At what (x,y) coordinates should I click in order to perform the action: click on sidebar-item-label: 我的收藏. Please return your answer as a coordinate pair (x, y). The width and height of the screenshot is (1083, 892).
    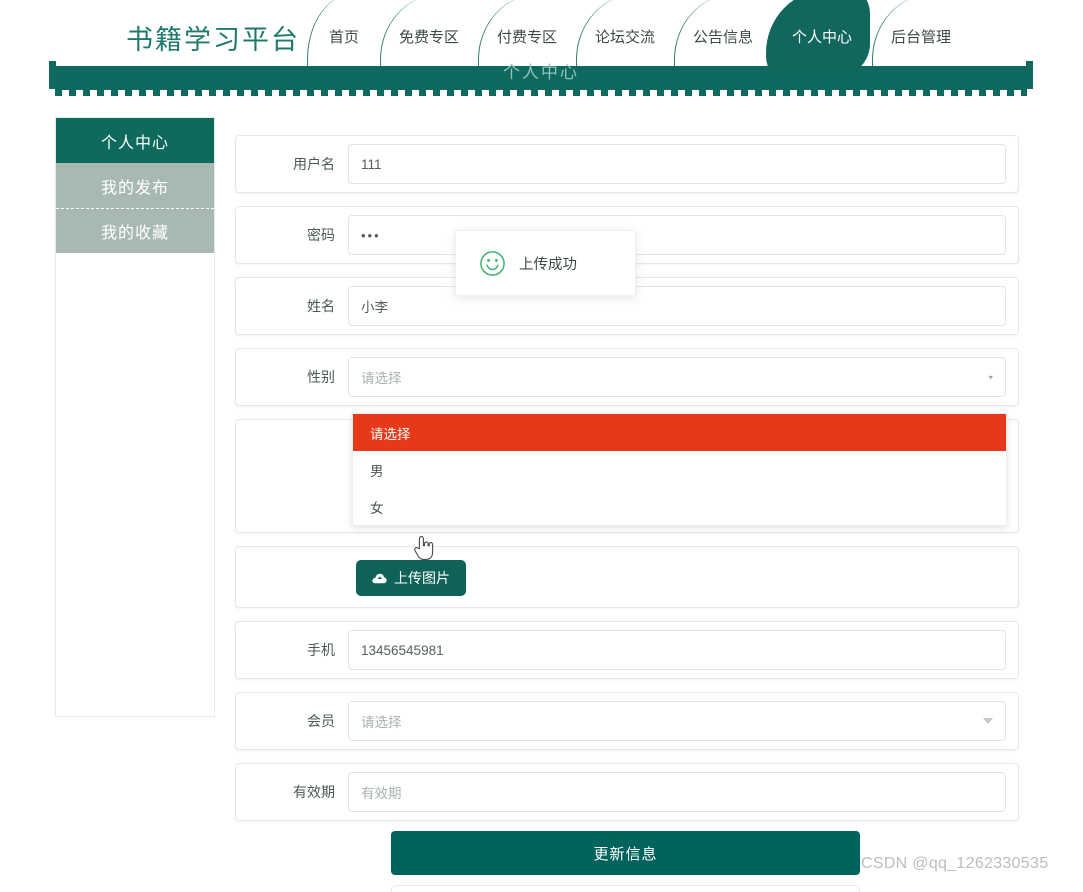
    Looking at the image, I should click on (134, 233).